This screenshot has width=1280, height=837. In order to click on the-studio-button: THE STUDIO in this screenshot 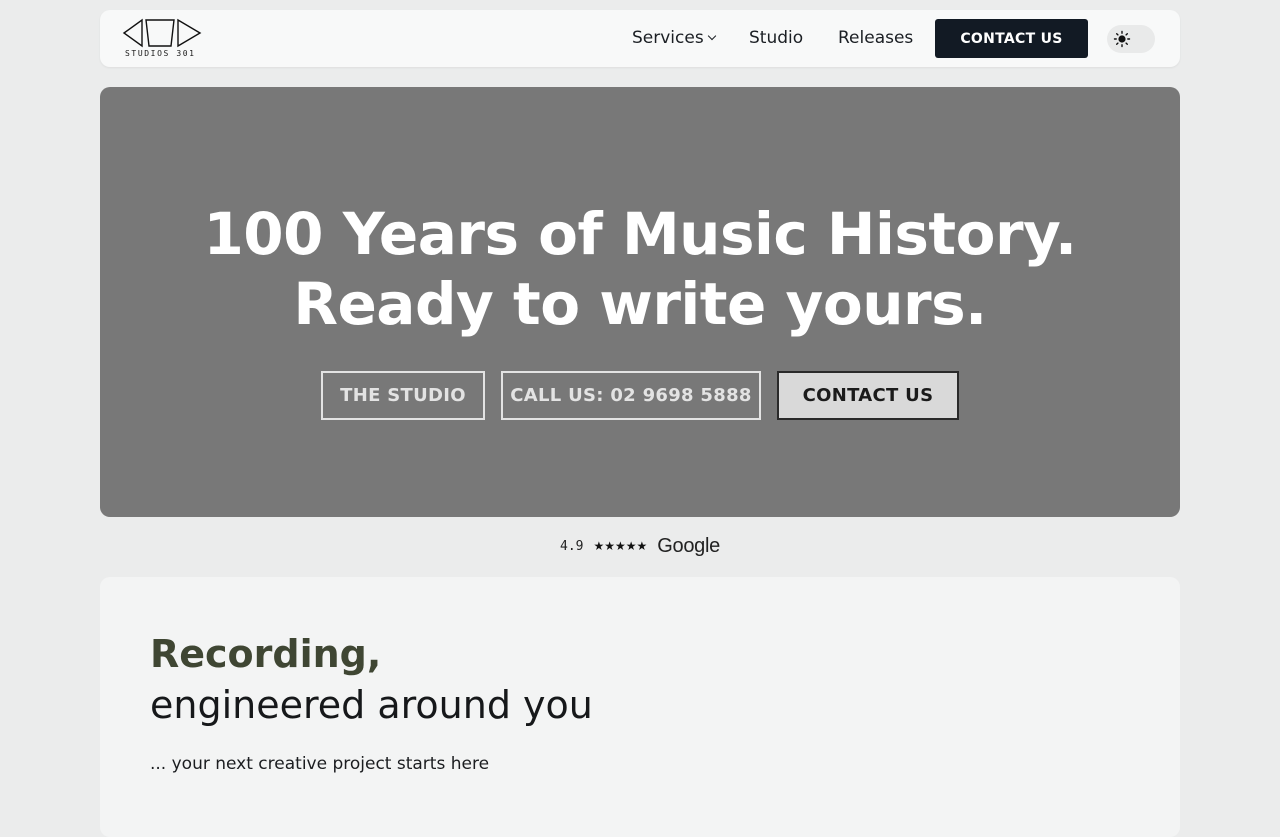, I will do `click(403, 395)`.